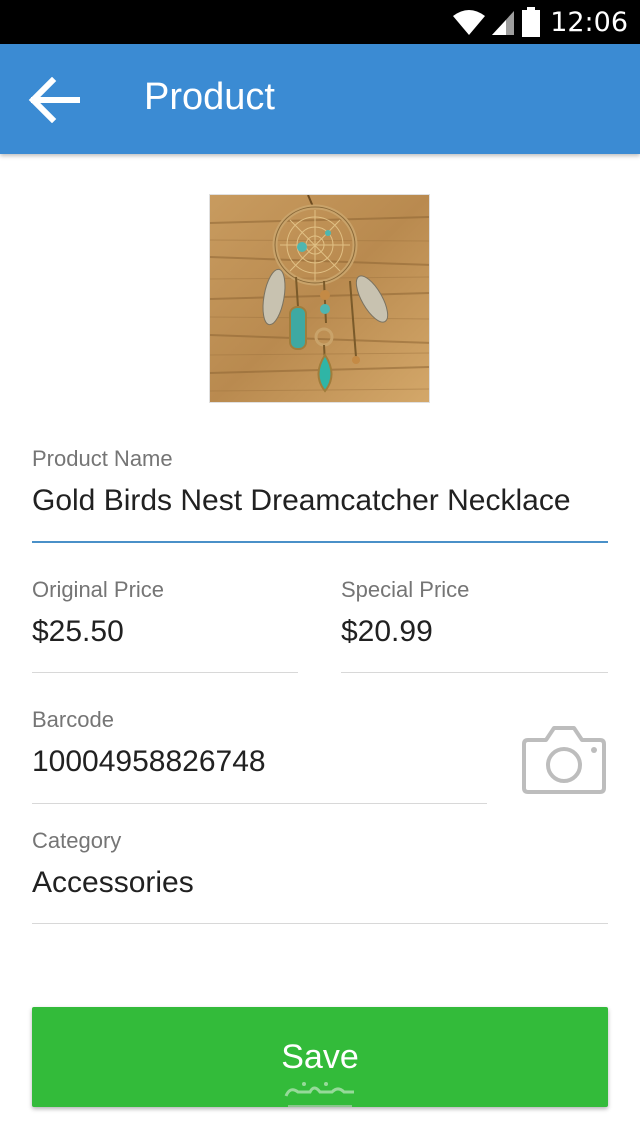 The width and height of the screenshot is (640, 1140). What do you see at coordinates (259, 762) in the screenshot?
I see `barcode-input: 10004958826748` at bounding box center [259, 762].